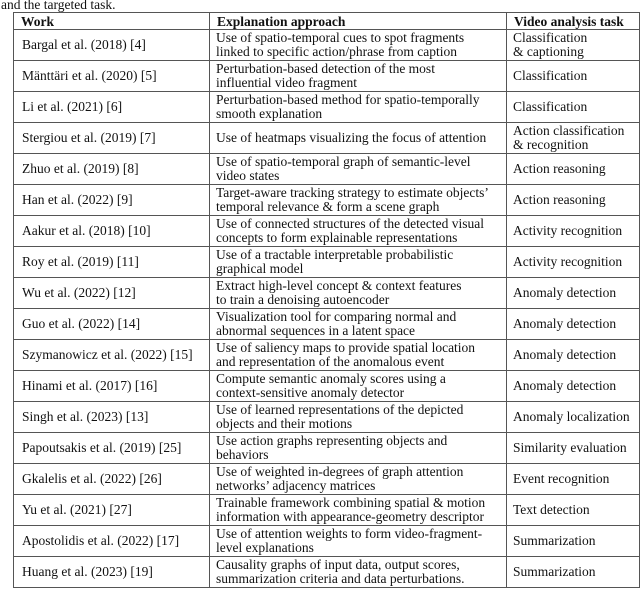 This screenshot has width=640, height=589. Describe the element at coordinates (296, 485) in the screenshot. I see `explanation-line: networks’ adjacency matrices` at that location.